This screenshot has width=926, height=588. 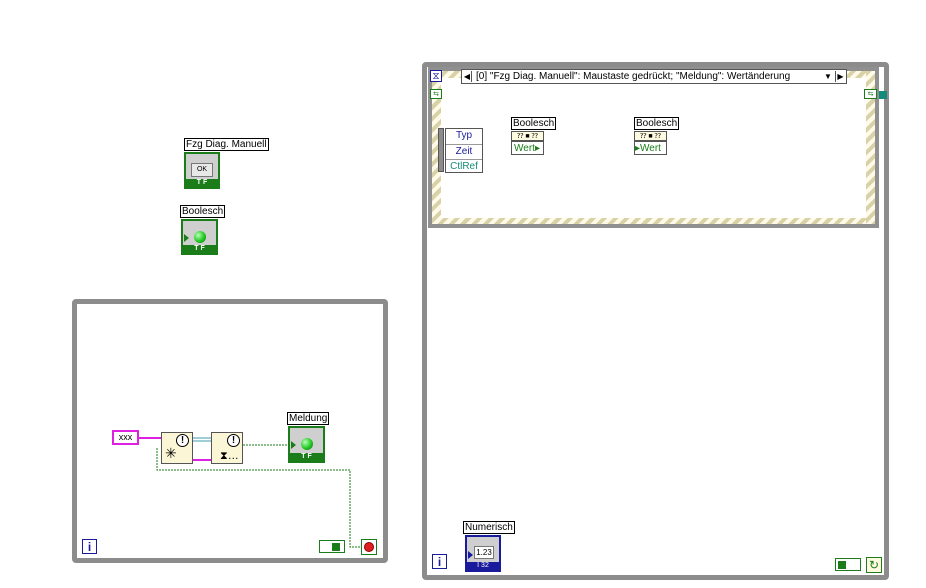 I want to click on ok-button-icon: OK, so click(x=202, y=170).